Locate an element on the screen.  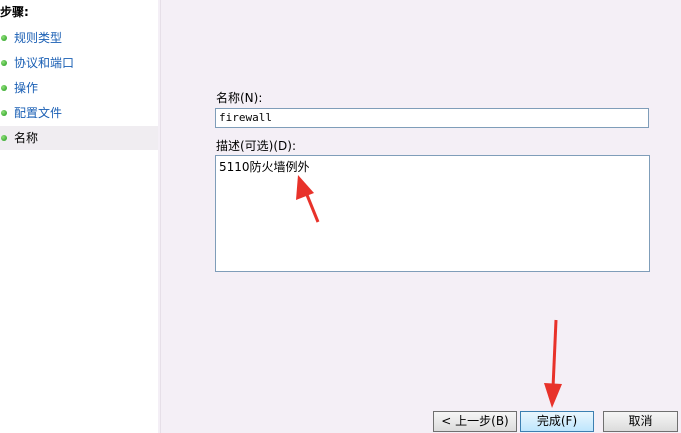
arrow-to-finish-button is located at coordinates (553, 363).